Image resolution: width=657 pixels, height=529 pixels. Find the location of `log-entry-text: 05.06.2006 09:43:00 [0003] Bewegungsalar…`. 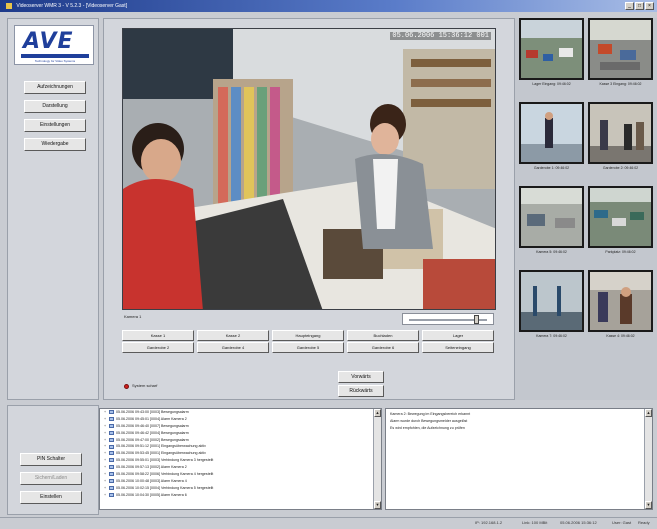

log-entry-text: 05.06.2006 09:43:00 [0003] Bewegungsalar… is located at coordinates (152, 412).